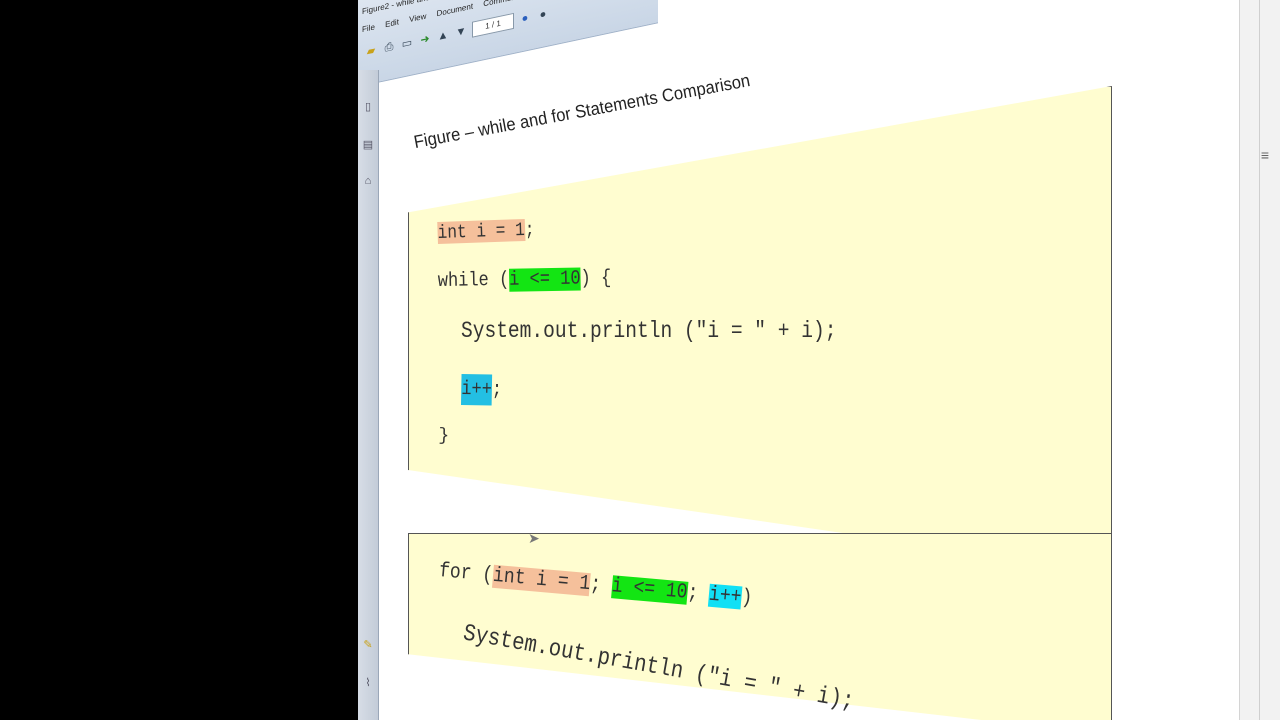 This screenshot has height=720, width=1280. I want to click on while-line-4: i++;, so click(481, 390).